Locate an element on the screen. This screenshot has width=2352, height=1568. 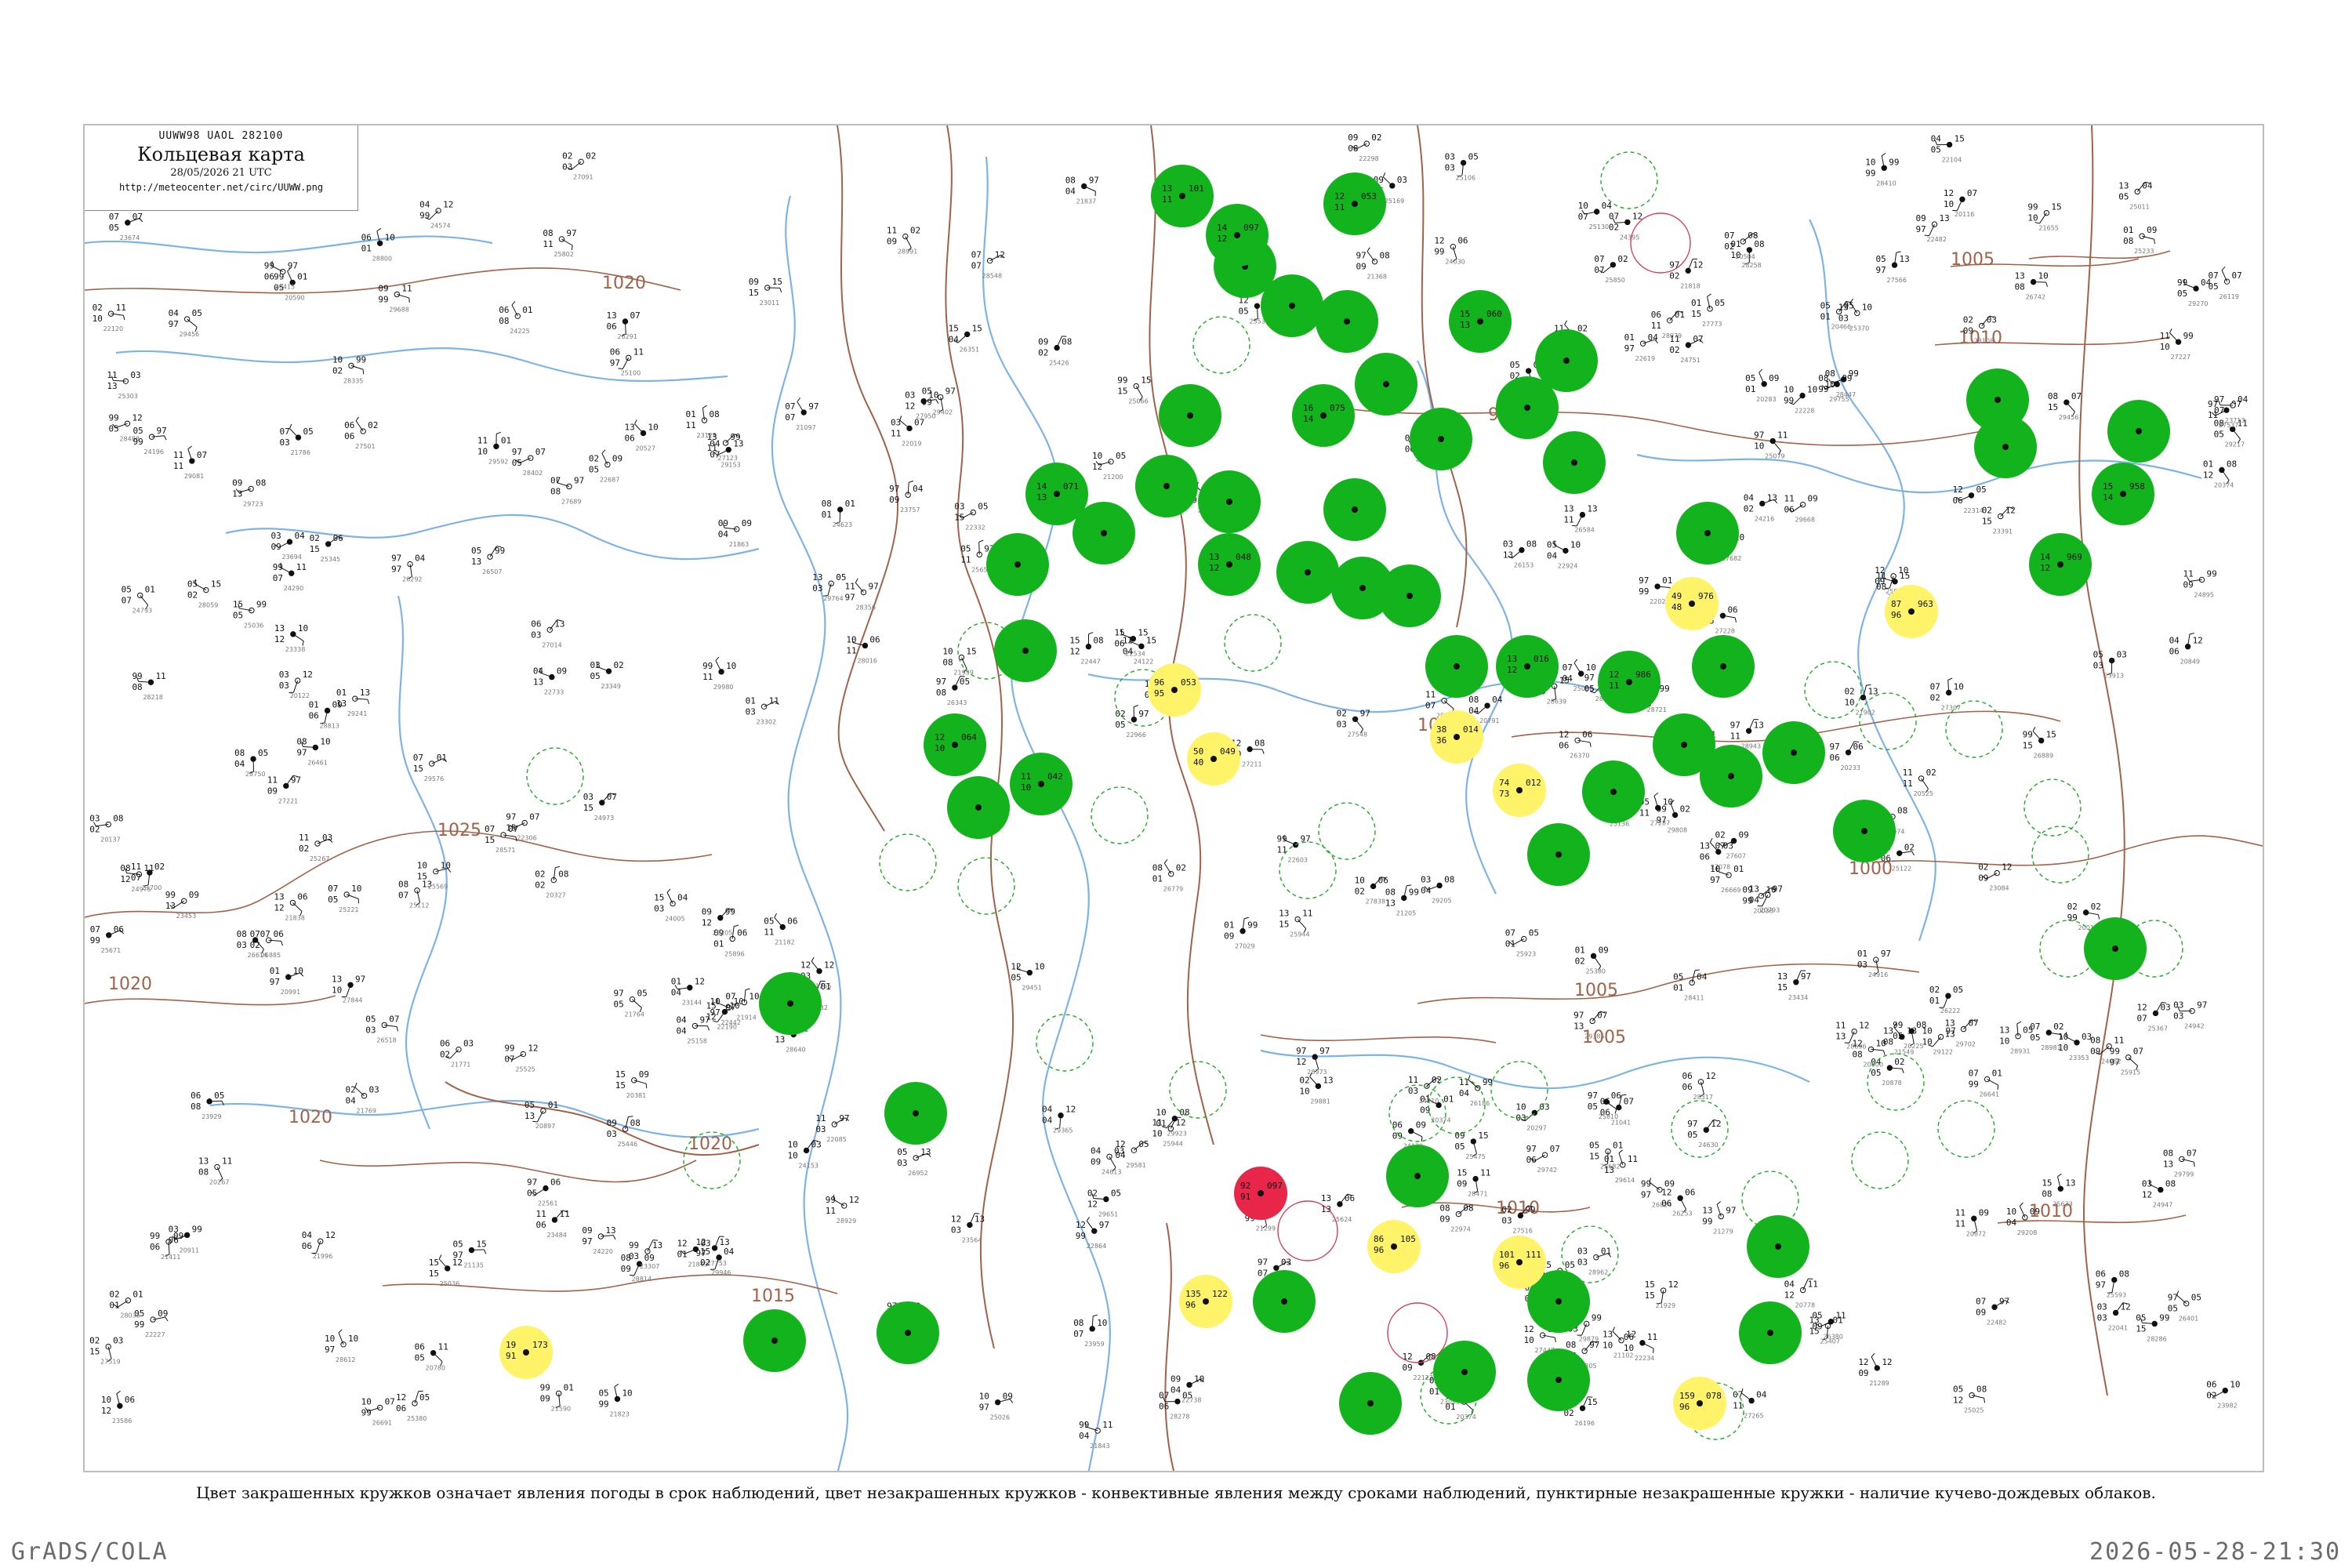
station-temp: 12 is located at coordinates (1339, 196).